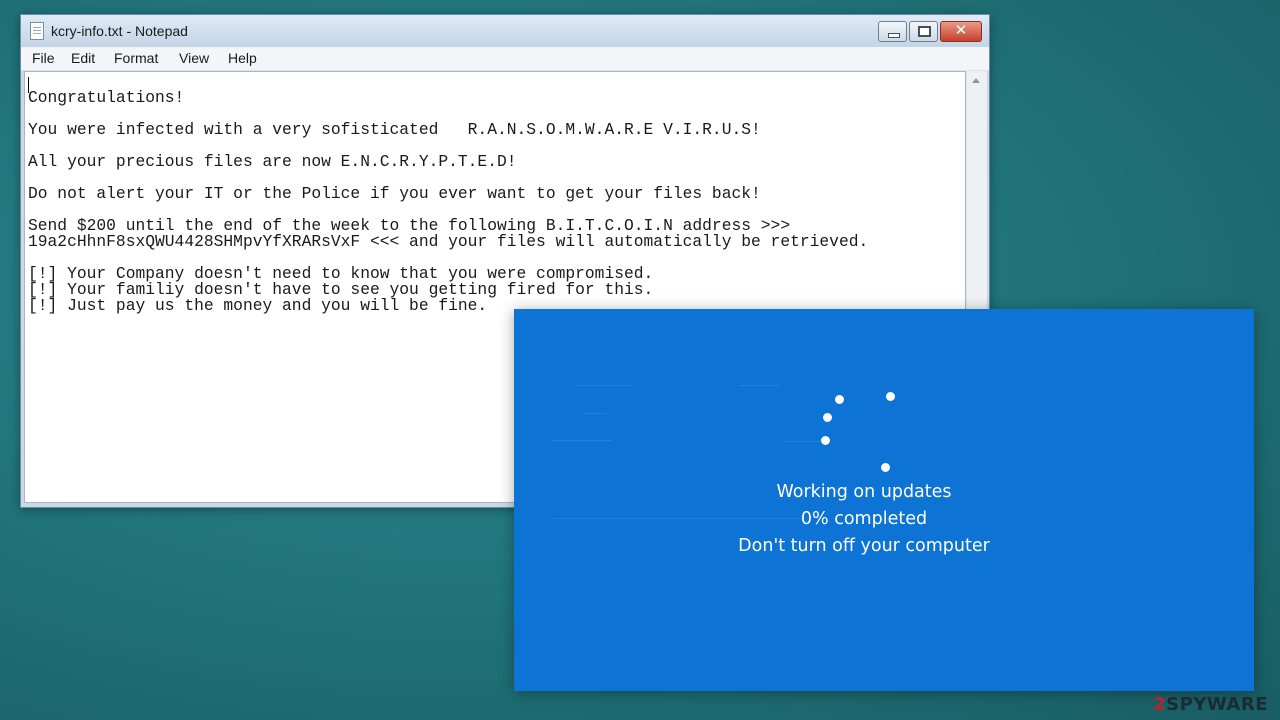 The width and height of the screenshot is (1280, 720). I want to click on minimize-icon, so click(894, 35).